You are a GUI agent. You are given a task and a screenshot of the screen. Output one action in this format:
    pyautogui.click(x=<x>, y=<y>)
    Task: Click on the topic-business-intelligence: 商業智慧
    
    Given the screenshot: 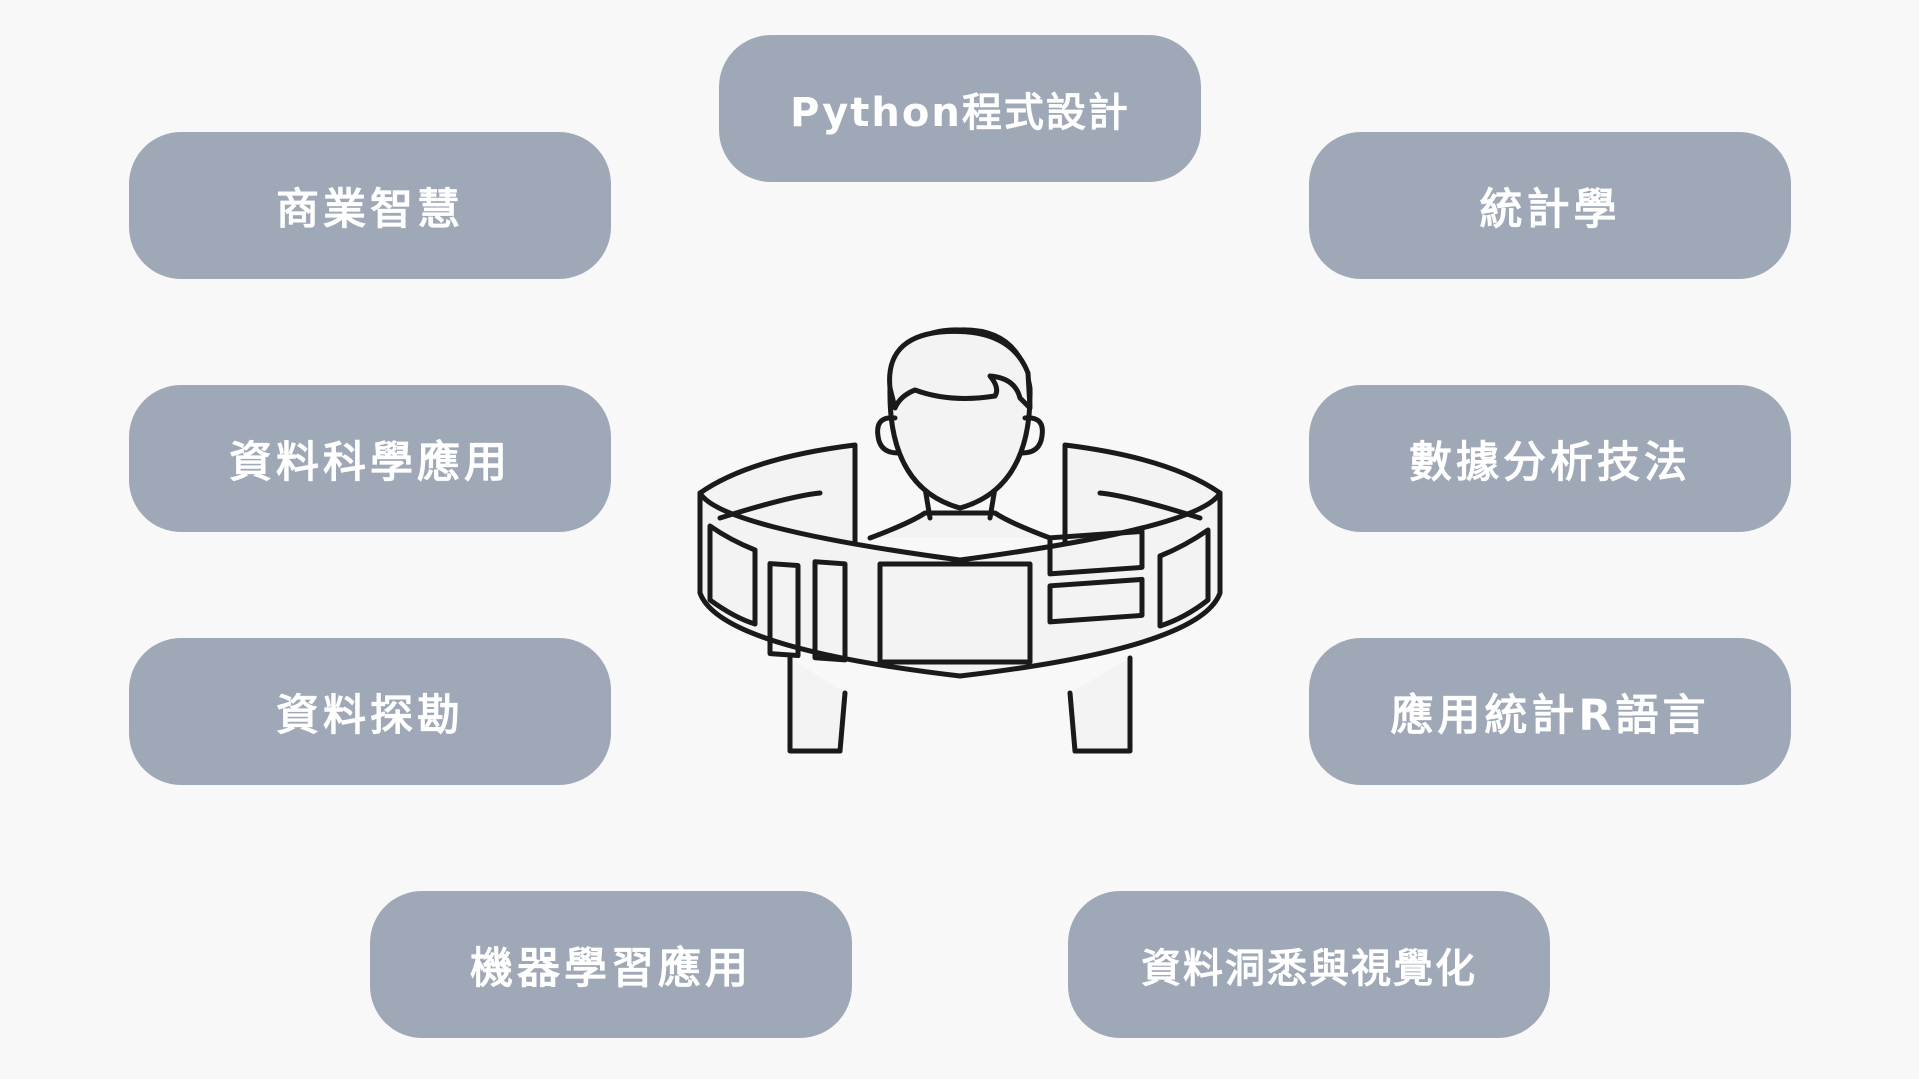 What is the action you would take?
    pyautogui.click(x=370, y=205)
    